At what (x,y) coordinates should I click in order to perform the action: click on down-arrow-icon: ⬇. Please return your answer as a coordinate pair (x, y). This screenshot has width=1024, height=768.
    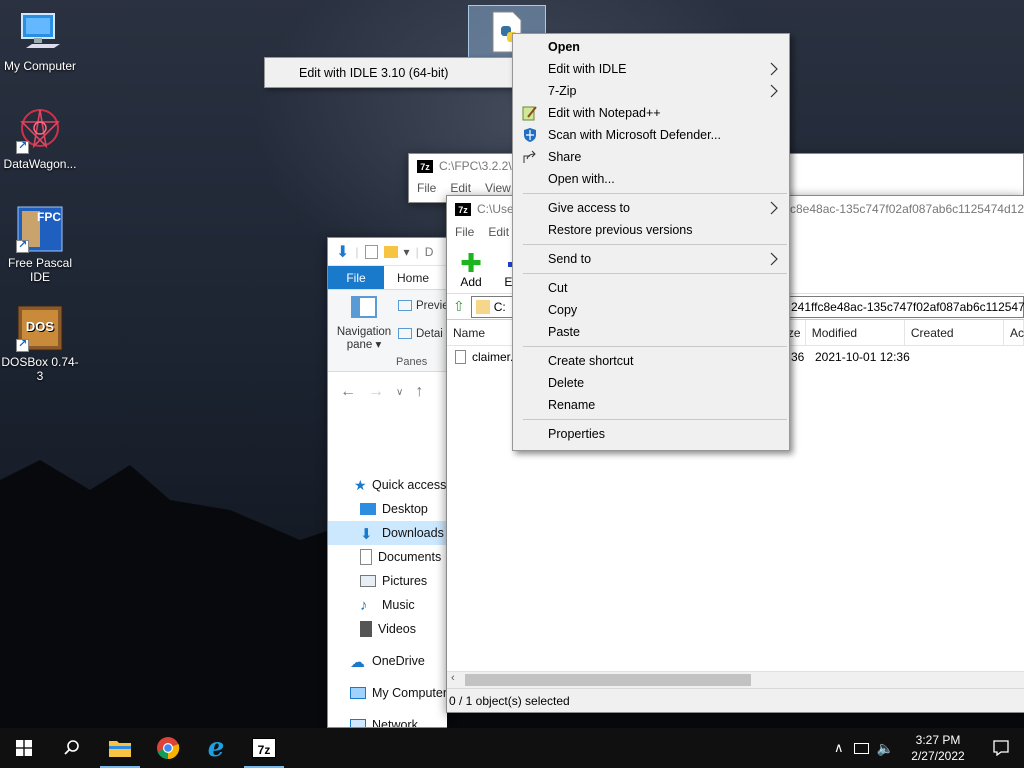
    Looking at the image, I should click on (342, 252).